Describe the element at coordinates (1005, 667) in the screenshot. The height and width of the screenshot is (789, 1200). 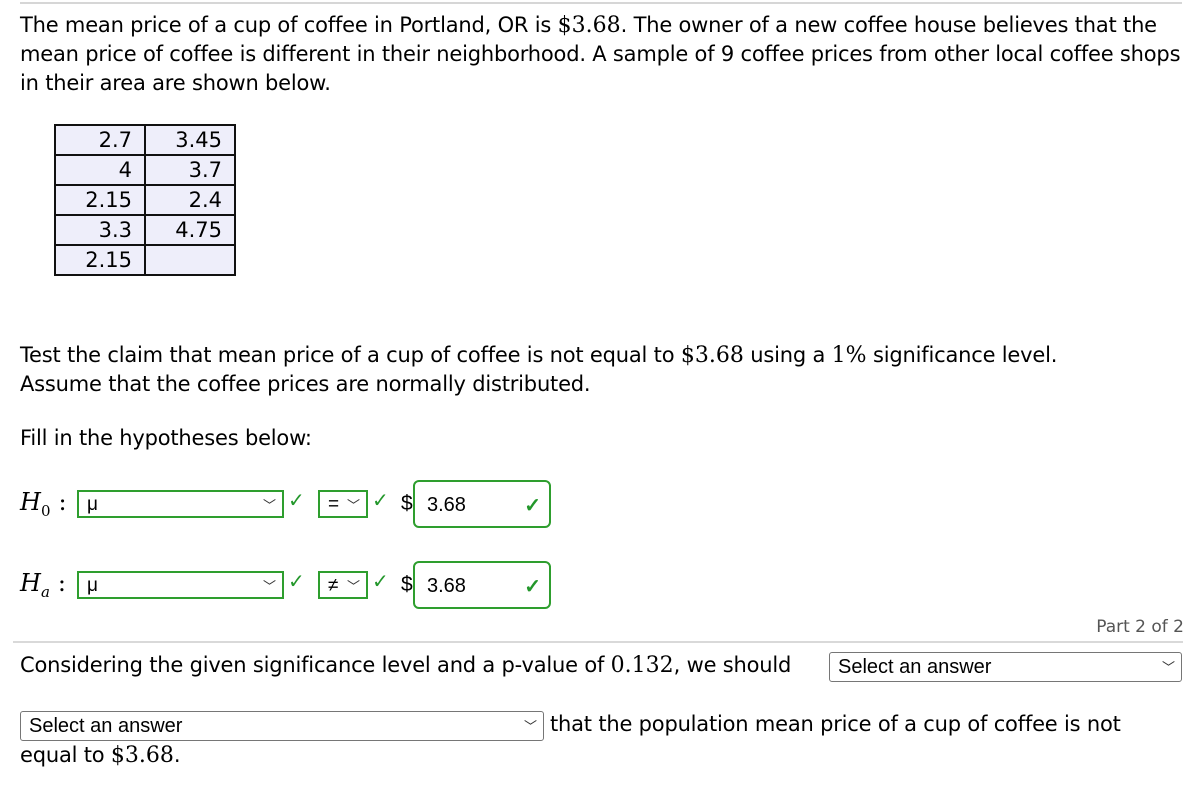
I see `decision-select: Select an answer ﹀` at that location.